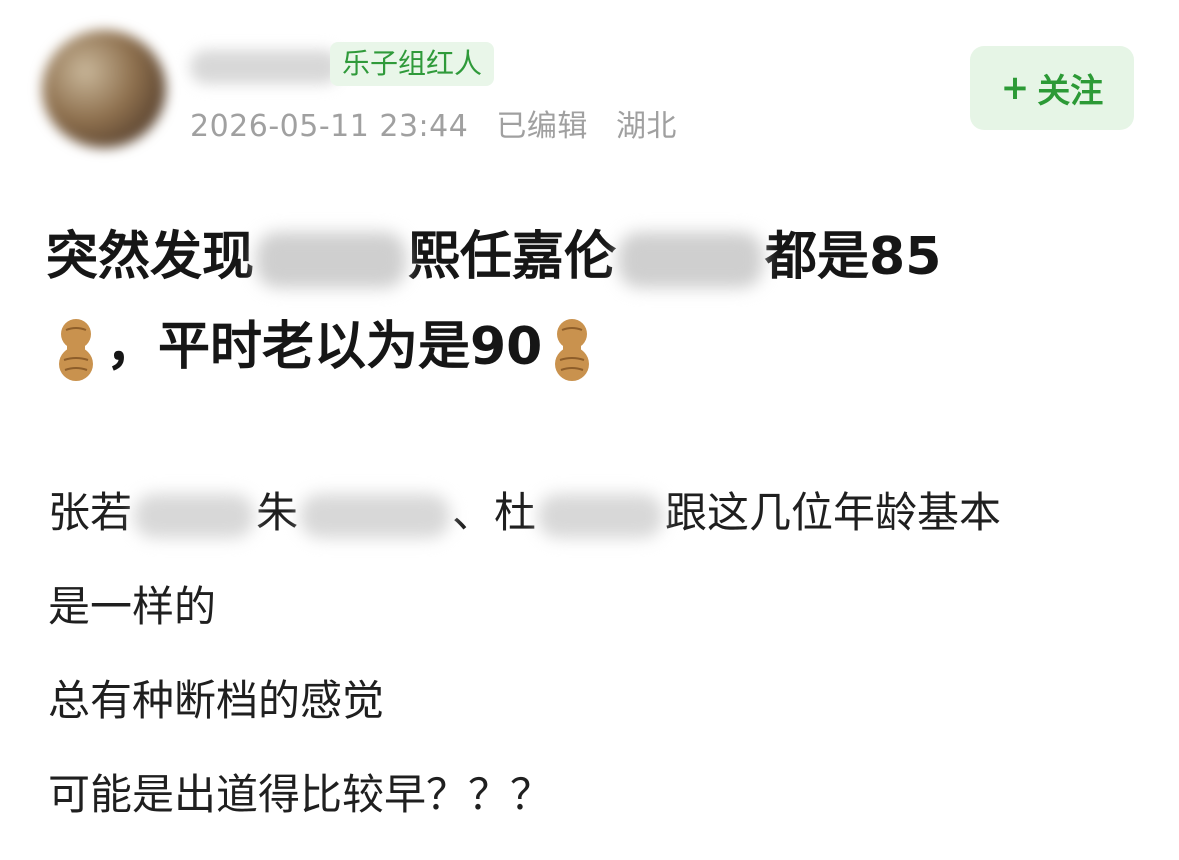 The width and height of the screenshot is (1179, 860). Describe the element at coordinates (1015, 88) in the screenshot. I see `plus-icon: +` at that location.